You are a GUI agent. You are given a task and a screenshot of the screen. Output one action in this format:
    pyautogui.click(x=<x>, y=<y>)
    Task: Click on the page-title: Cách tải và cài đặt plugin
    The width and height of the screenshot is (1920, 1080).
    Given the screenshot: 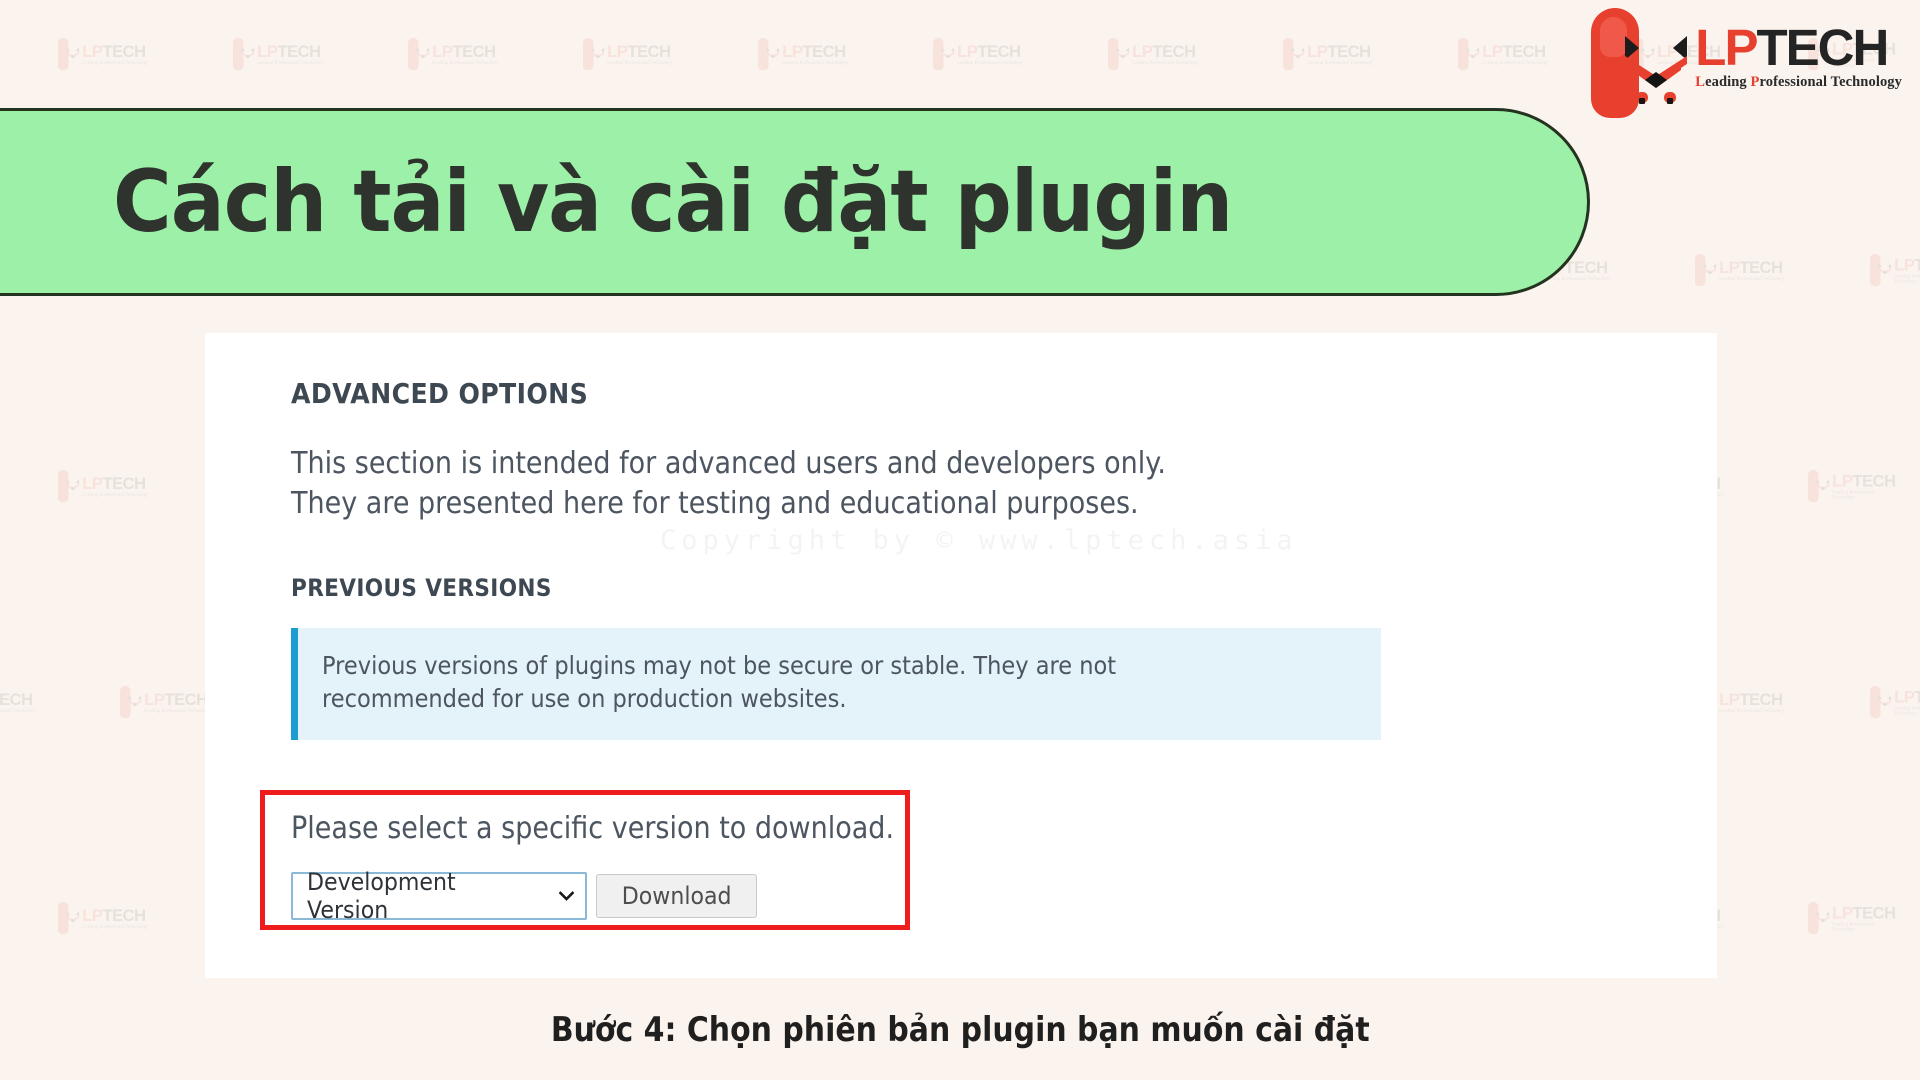 What is the action you would take?
    pyautogui.click(x=673, y=202)
    